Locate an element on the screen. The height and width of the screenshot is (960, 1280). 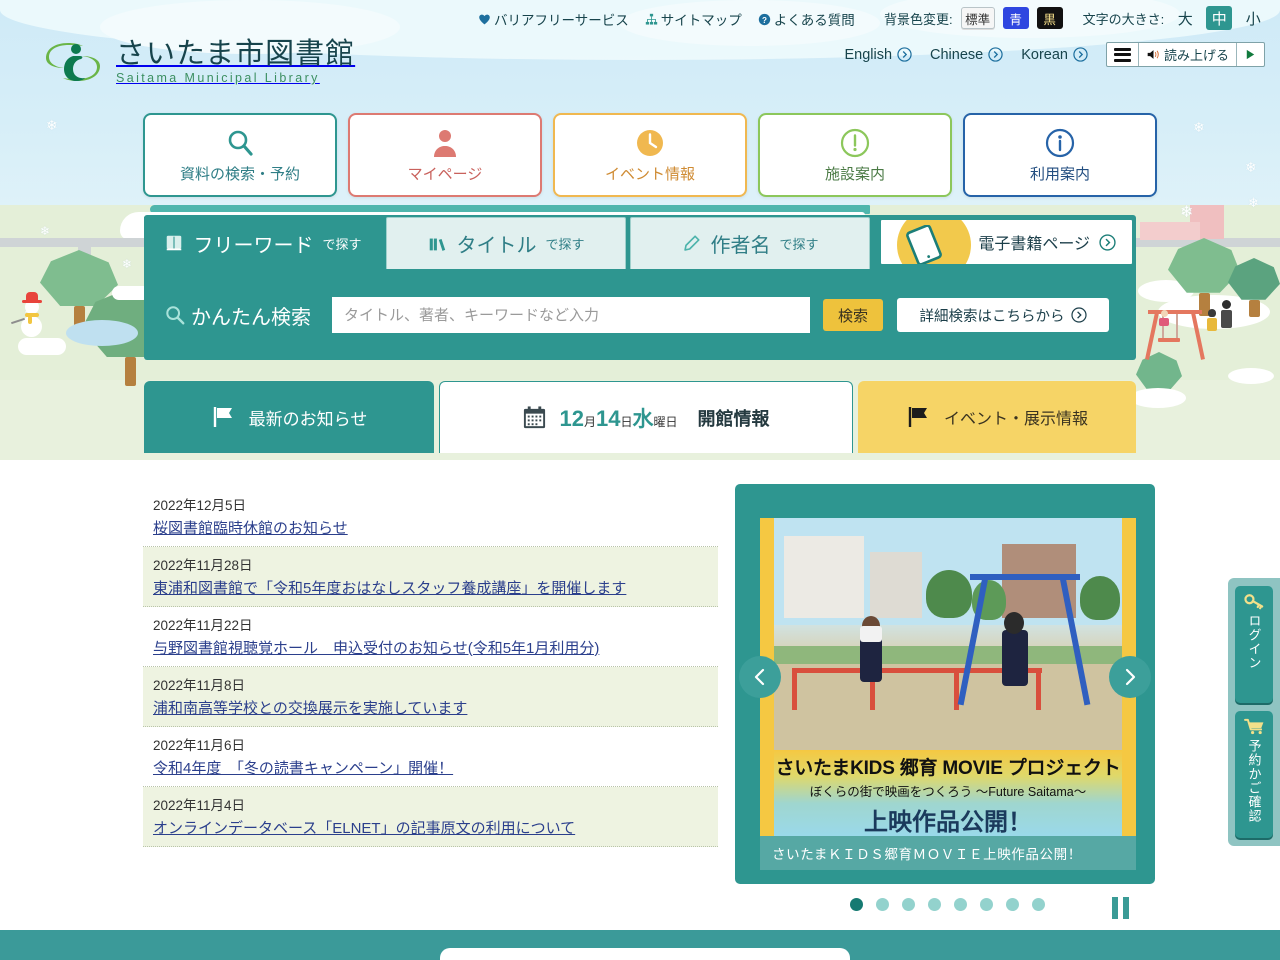
search-tab-freeword: フリーワード で探す is located at coordinates (263, 243).